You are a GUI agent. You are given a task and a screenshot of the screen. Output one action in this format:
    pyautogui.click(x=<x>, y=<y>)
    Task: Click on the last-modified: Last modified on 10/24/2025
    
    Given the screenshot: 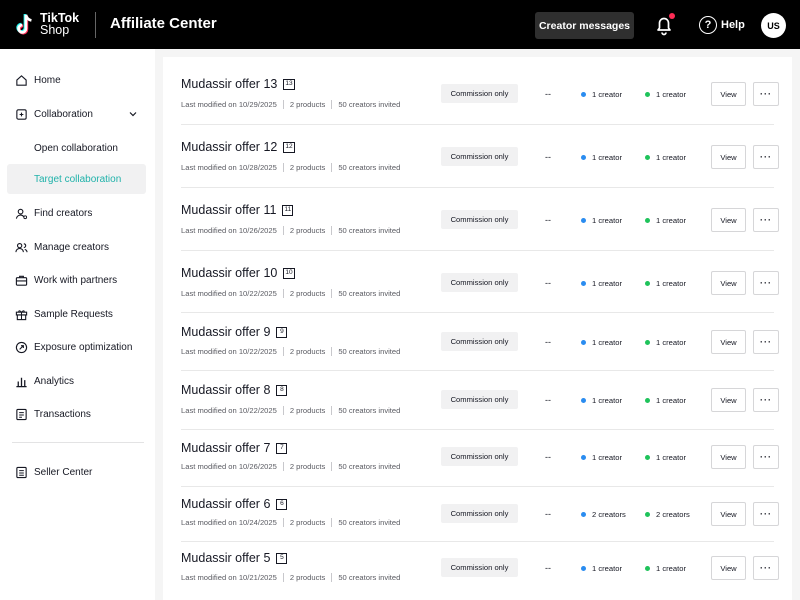 What is the action you would take?
    pyautogui.click(x=229, y=522)
    